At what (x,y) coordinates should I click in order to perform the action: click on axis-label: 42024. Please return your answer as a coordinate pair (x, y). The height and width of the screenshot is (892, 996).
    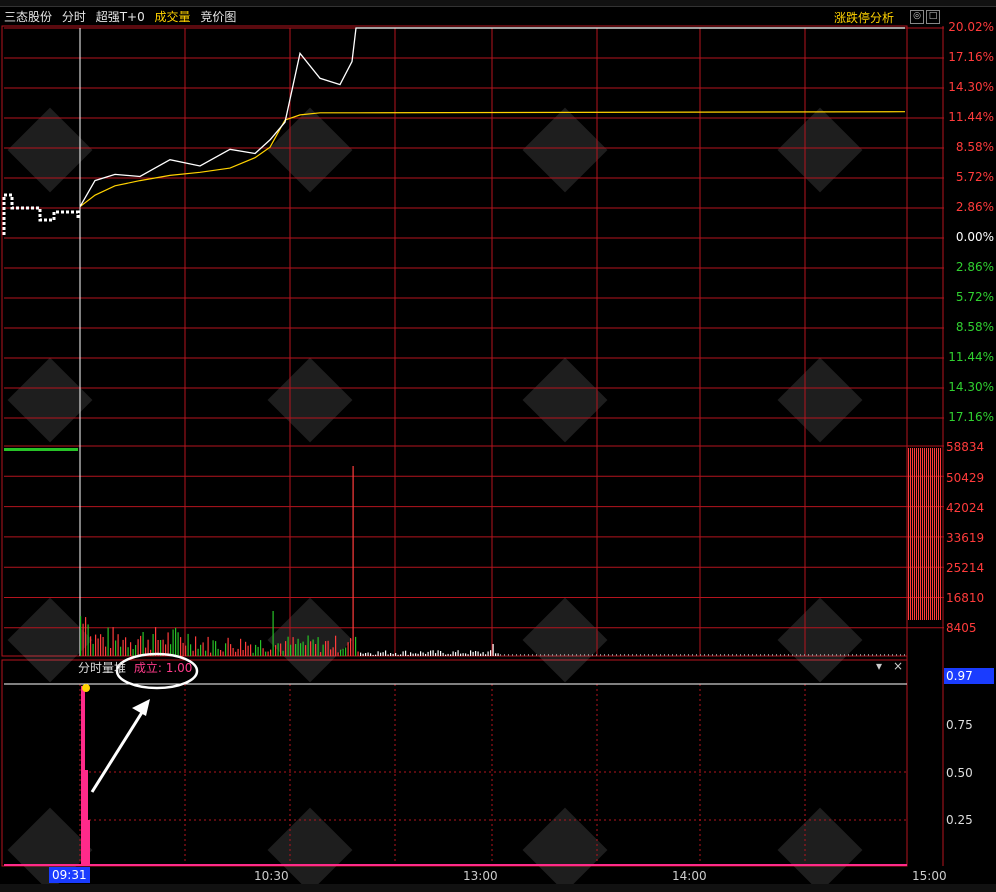
    Looking at the image, I should click on (965, 508).